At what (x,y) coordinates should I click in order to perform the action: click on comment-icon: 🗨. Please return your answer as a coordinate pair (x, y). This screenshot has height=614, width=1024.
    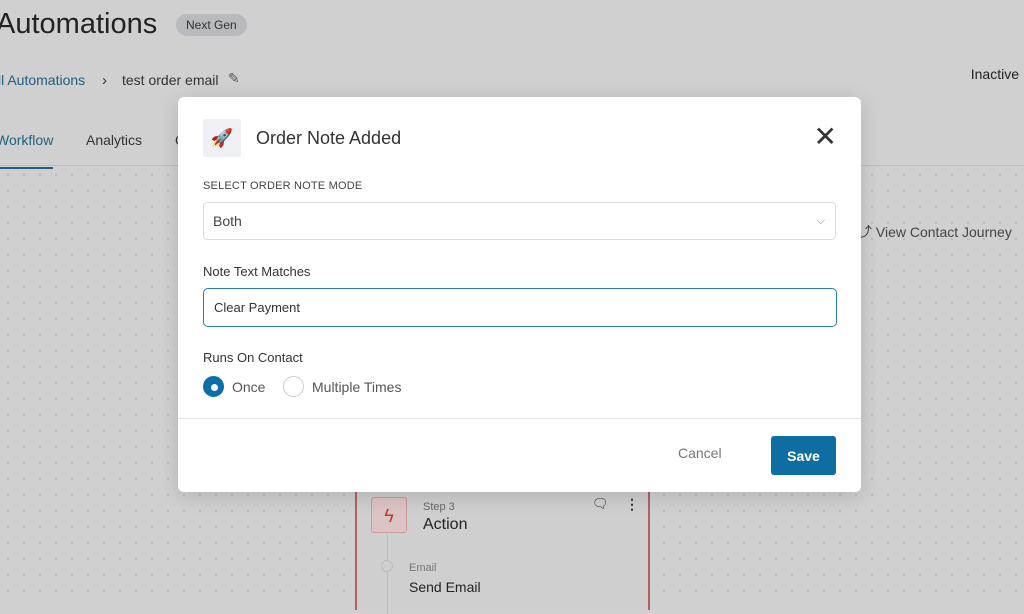
    Looking at the image, I should click on (600, 504).